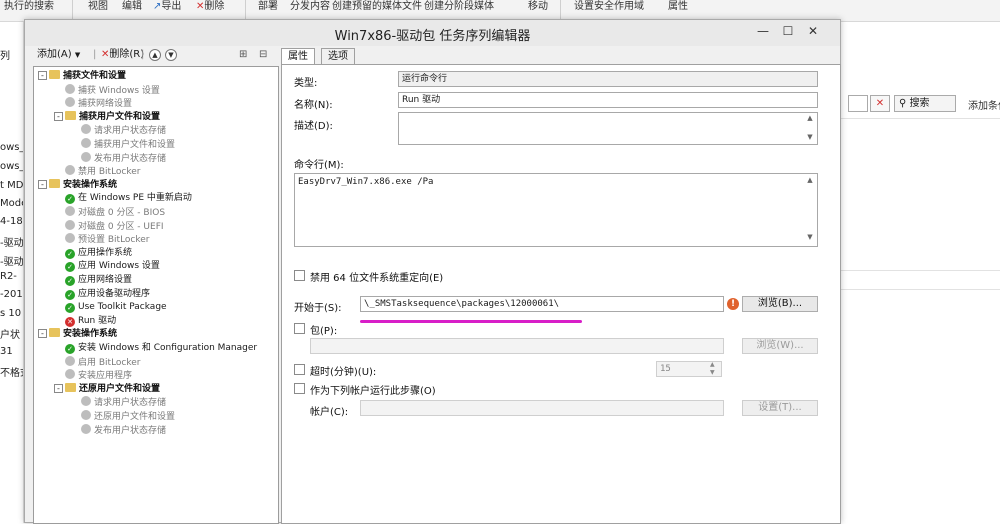 The height and width of the screenshot is (524, 1000). Describe the element at coordinates (6, 351) in the screenshot. I see `list-item: 31` at that location.